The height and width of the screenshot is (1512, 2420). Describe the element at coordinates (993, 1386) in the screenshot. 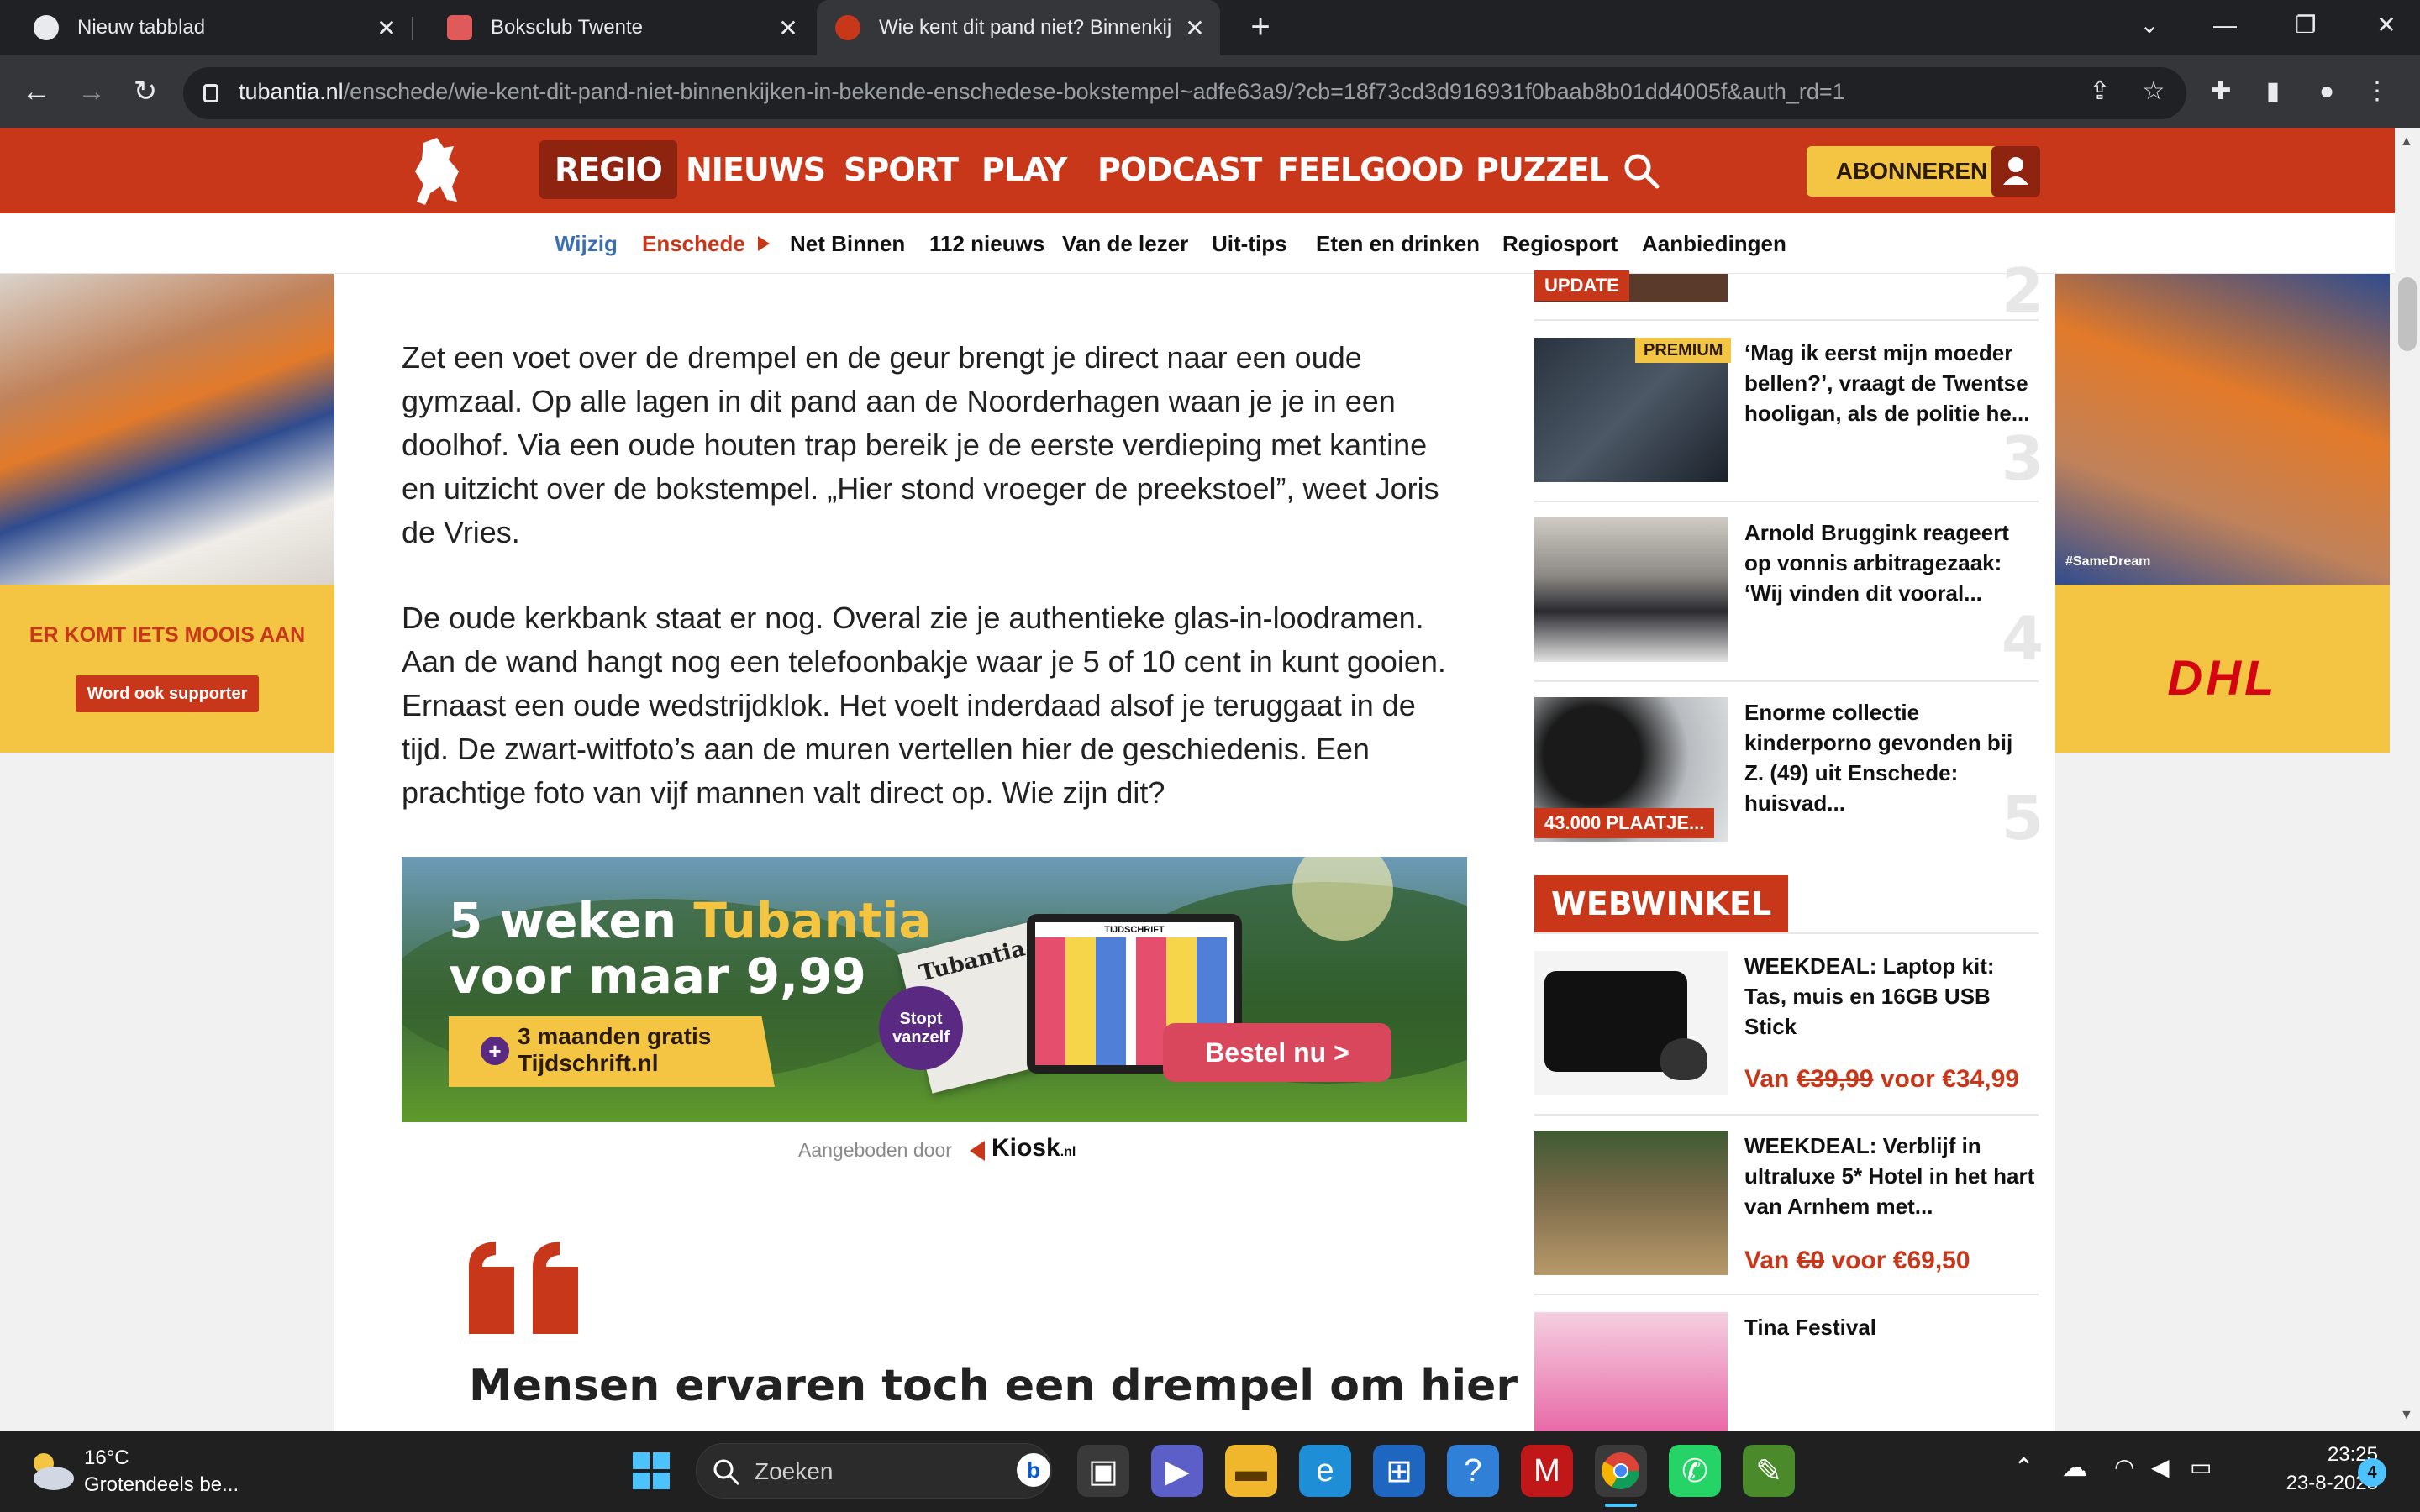

I see `quote-headline: Mensen ervaren toch een drempel om hier` at that location.